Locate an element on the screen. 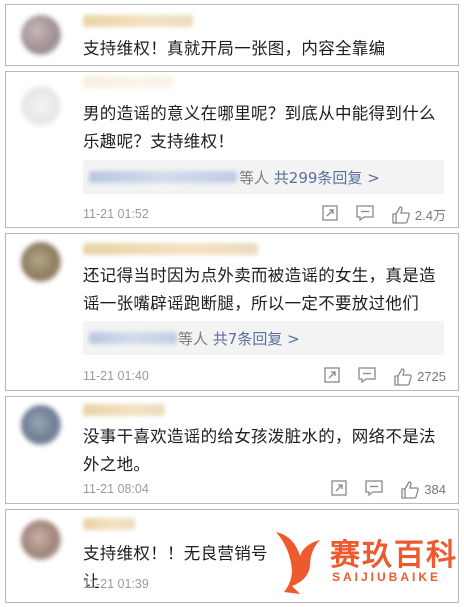  like-count: 384 is located at coordinates (435, 489).